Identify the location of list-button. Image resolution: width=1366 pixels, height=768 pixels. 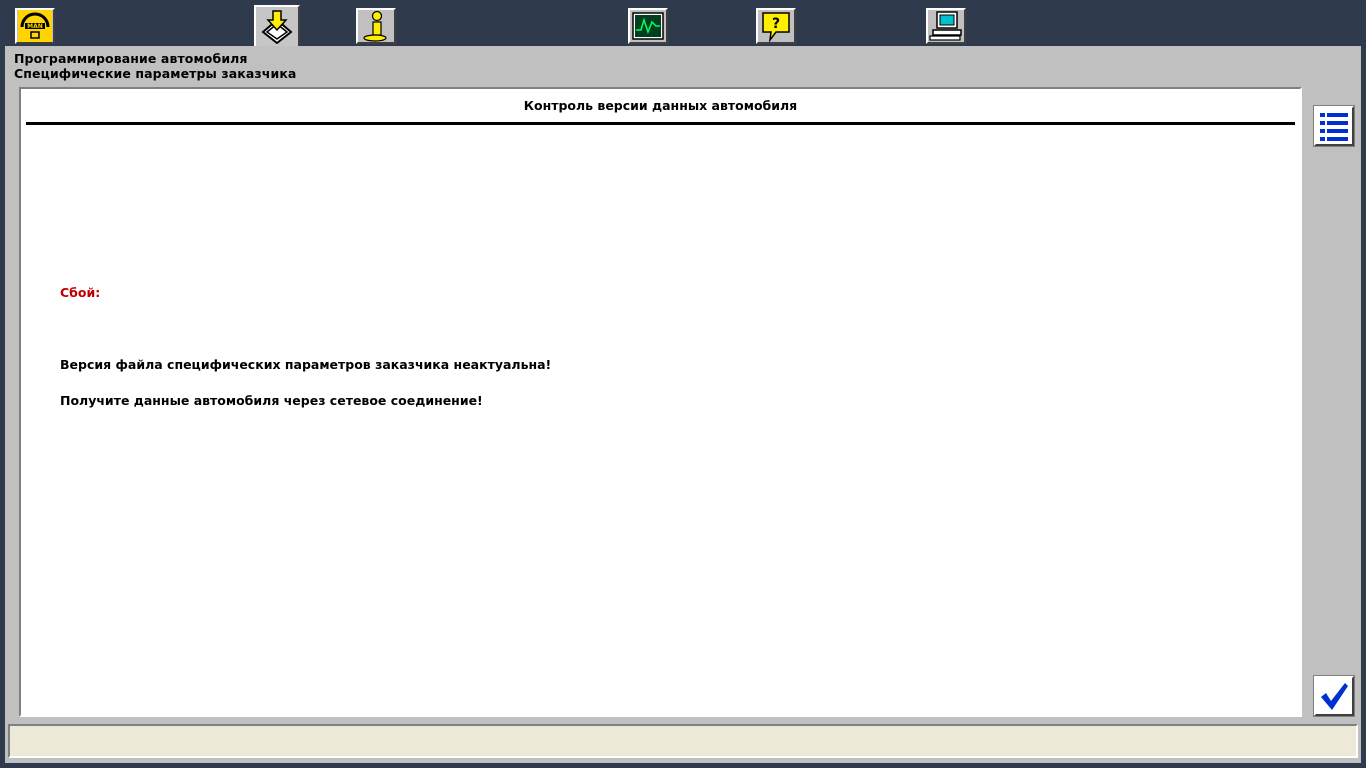
(1334, 126).